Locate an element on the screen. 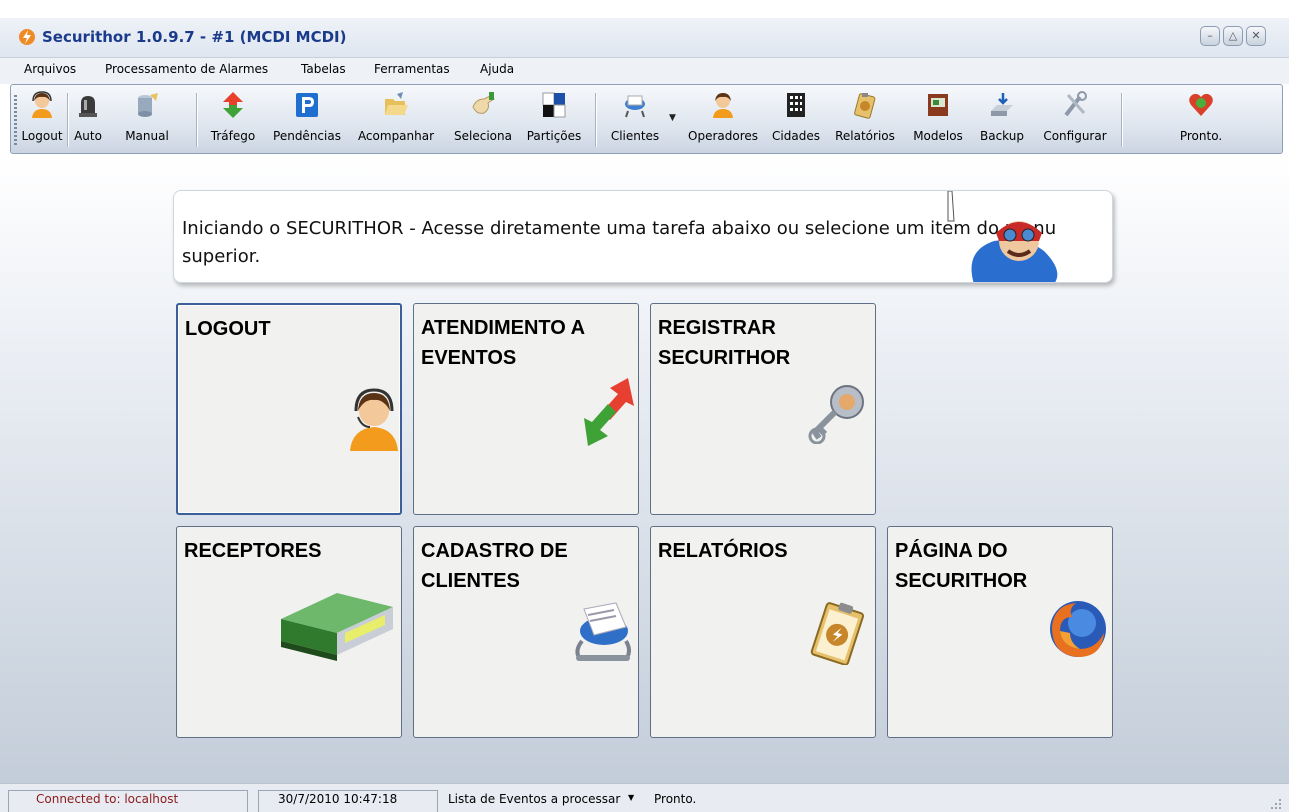 The image size is (1289, 812). mascot-icon is located at coordinates (1002, 236).